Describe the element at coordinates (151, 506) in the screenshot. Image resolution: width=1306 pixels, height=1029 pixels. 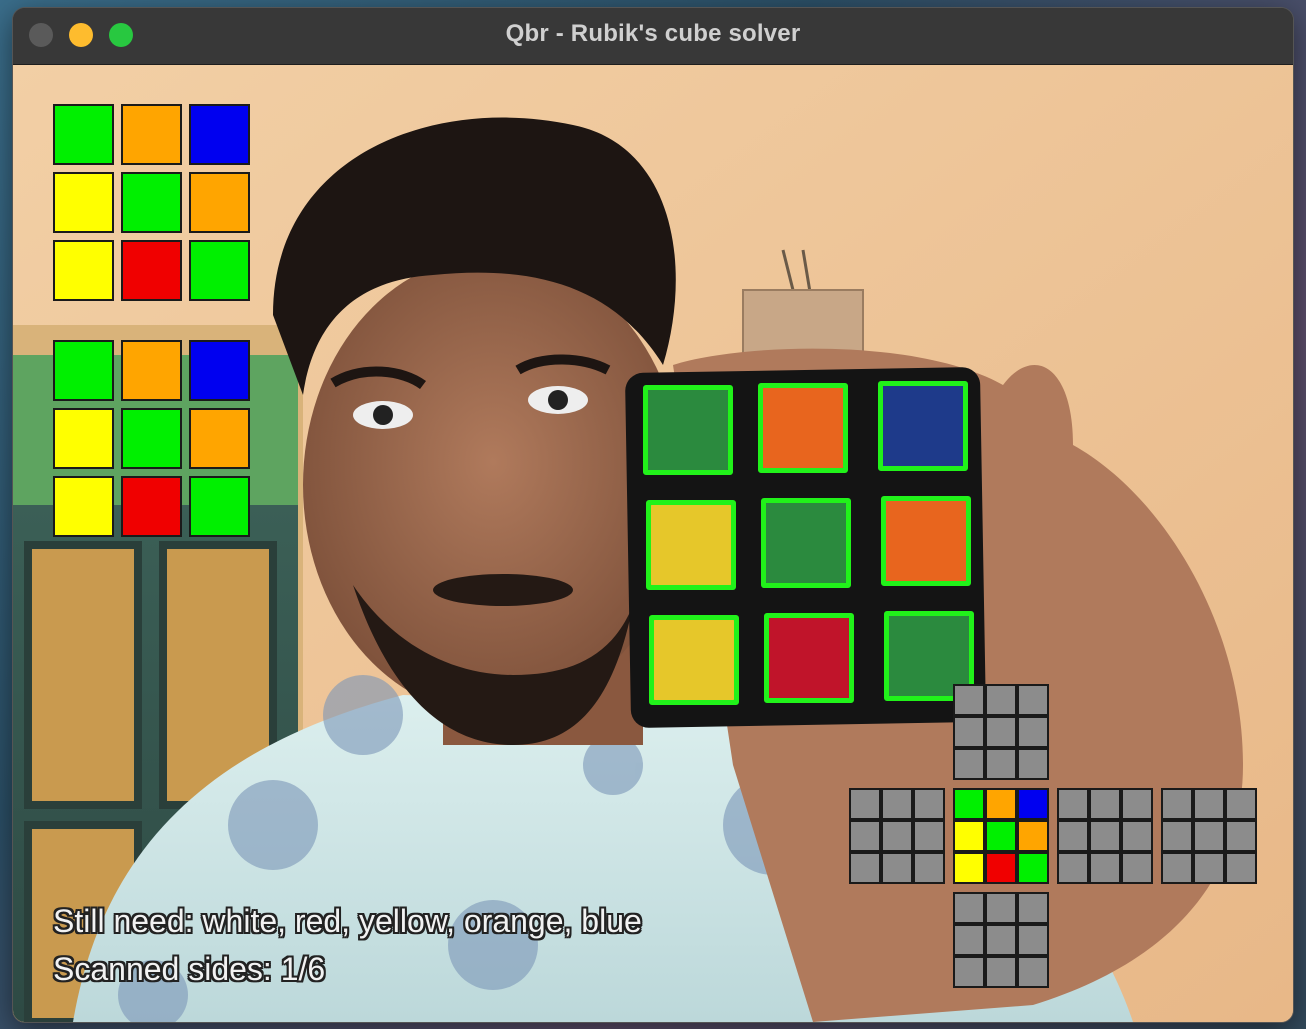
I see `preview-snapshot-sticker-red` at that location.